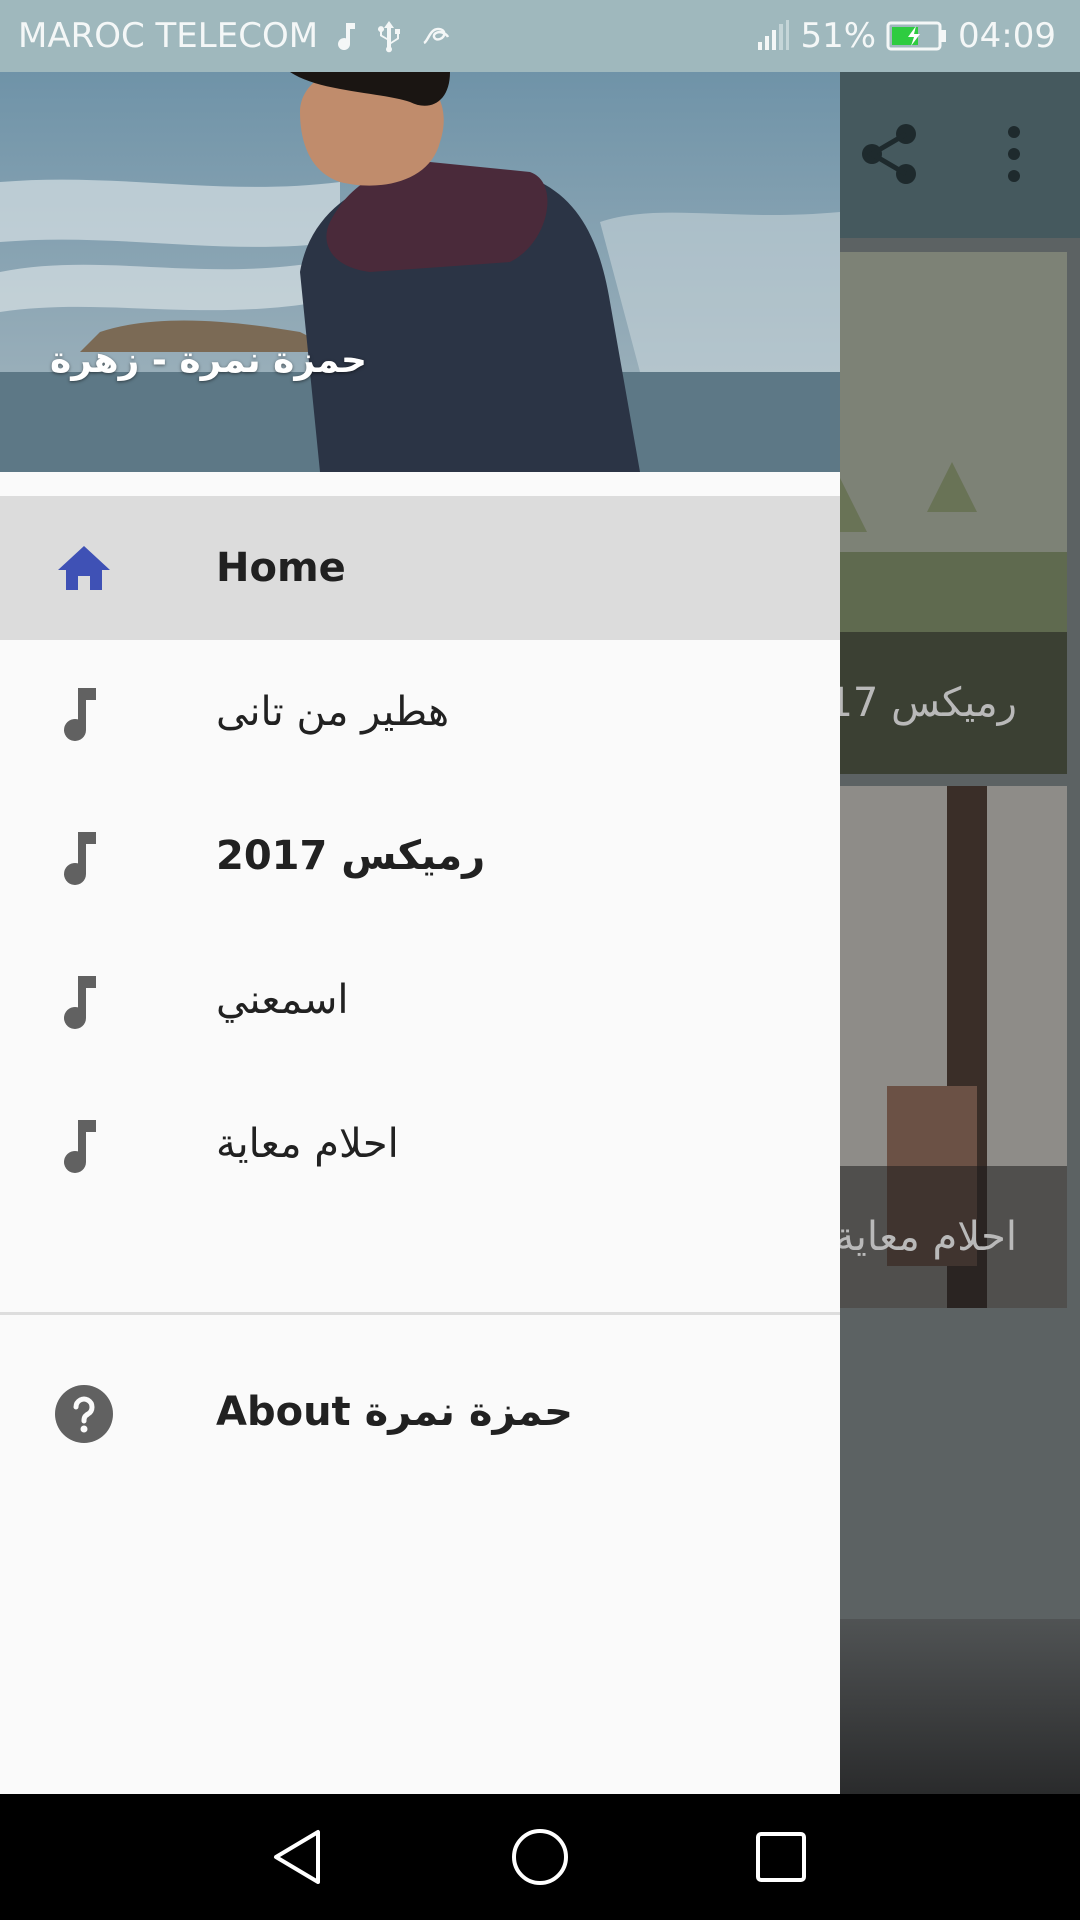 The height and width of the screenshot is (1920, 1080). What do you see at coordinates (299, 1857) in the screenshot?
I see `back-icon` at bounding box center [299, 1857].